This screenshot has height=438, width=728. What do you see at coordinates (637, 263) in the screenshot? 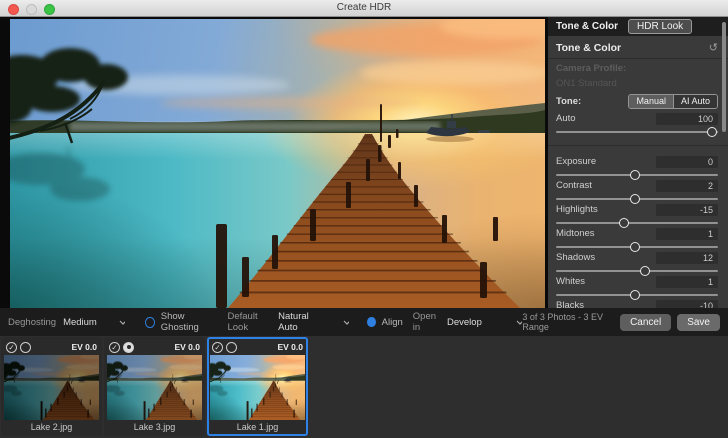
I see `slider-row: Shadows 12` at bounding box center [637, 263].